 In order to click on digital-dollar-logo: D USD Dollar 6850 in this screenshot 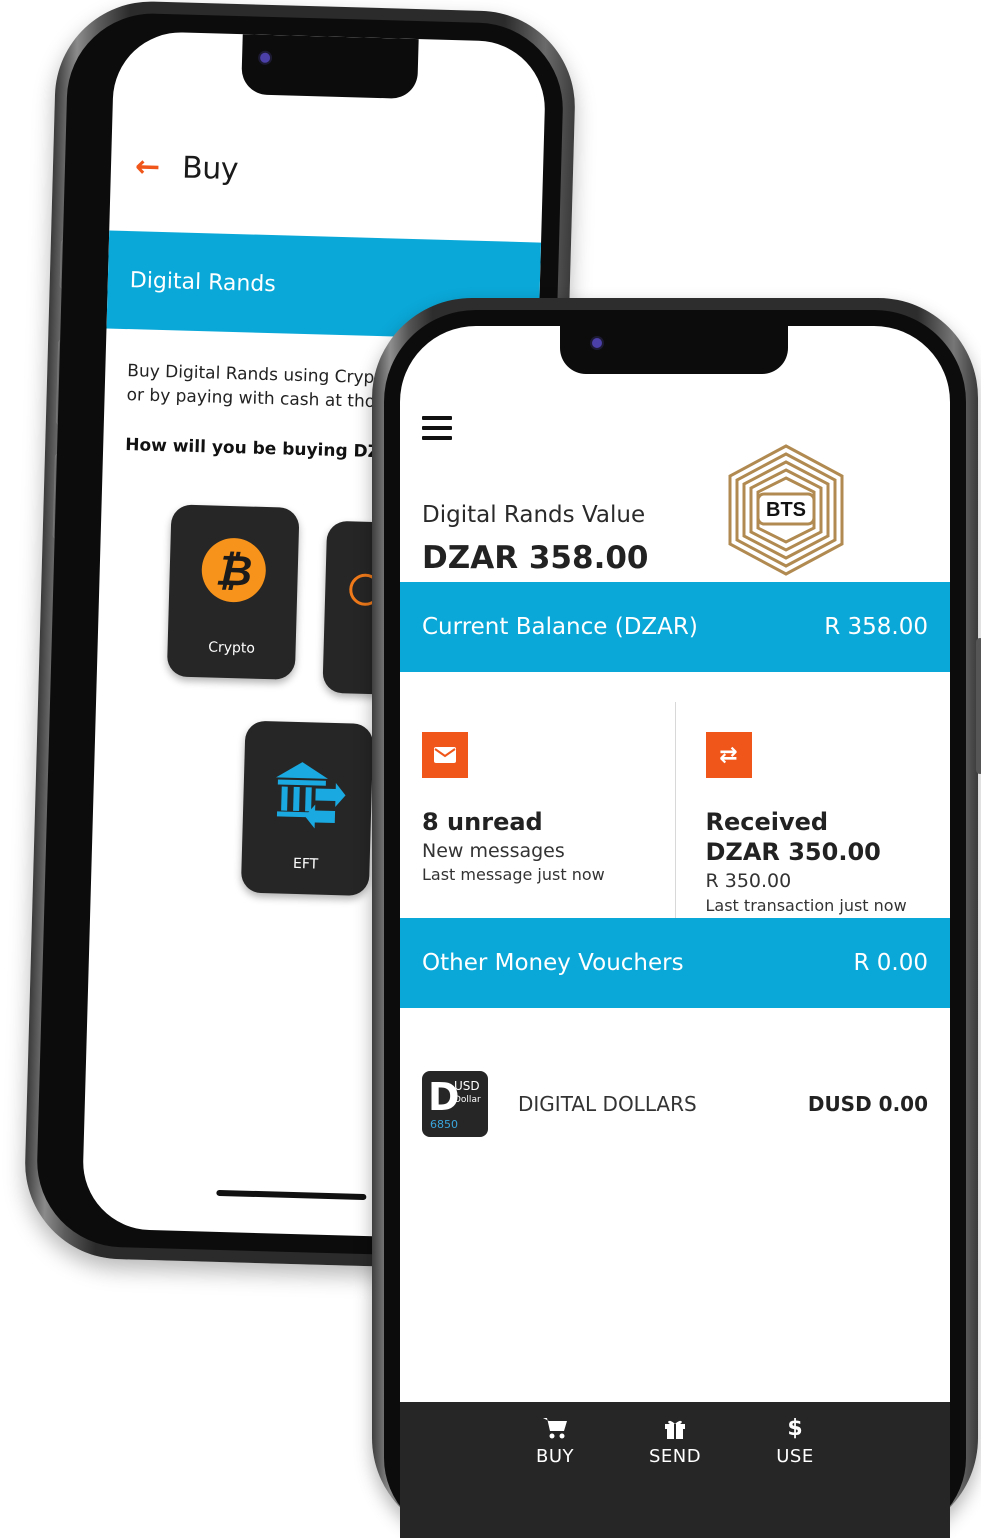, I will do `click(455, 1104)`.